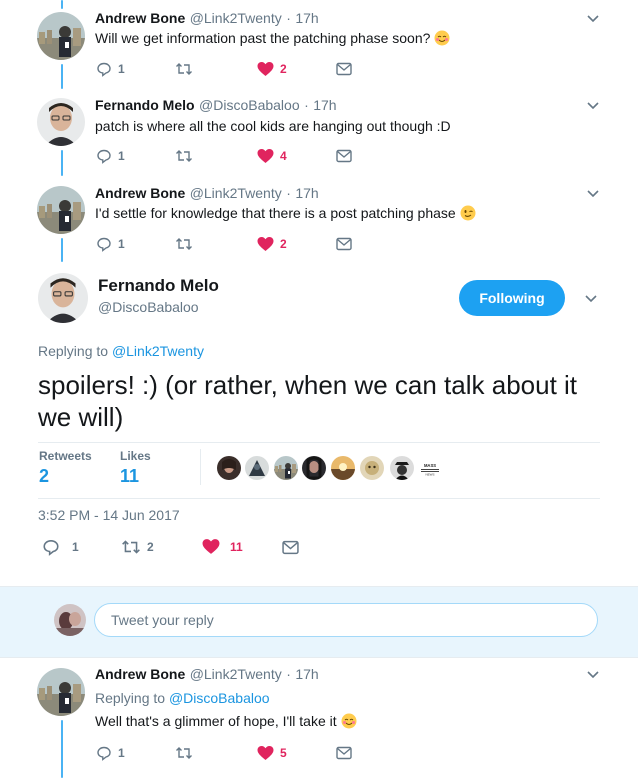  What do you see at coordinates (512, 298) in the screenshot?
I see `following-button: Following` at bounding box center [512, 298].